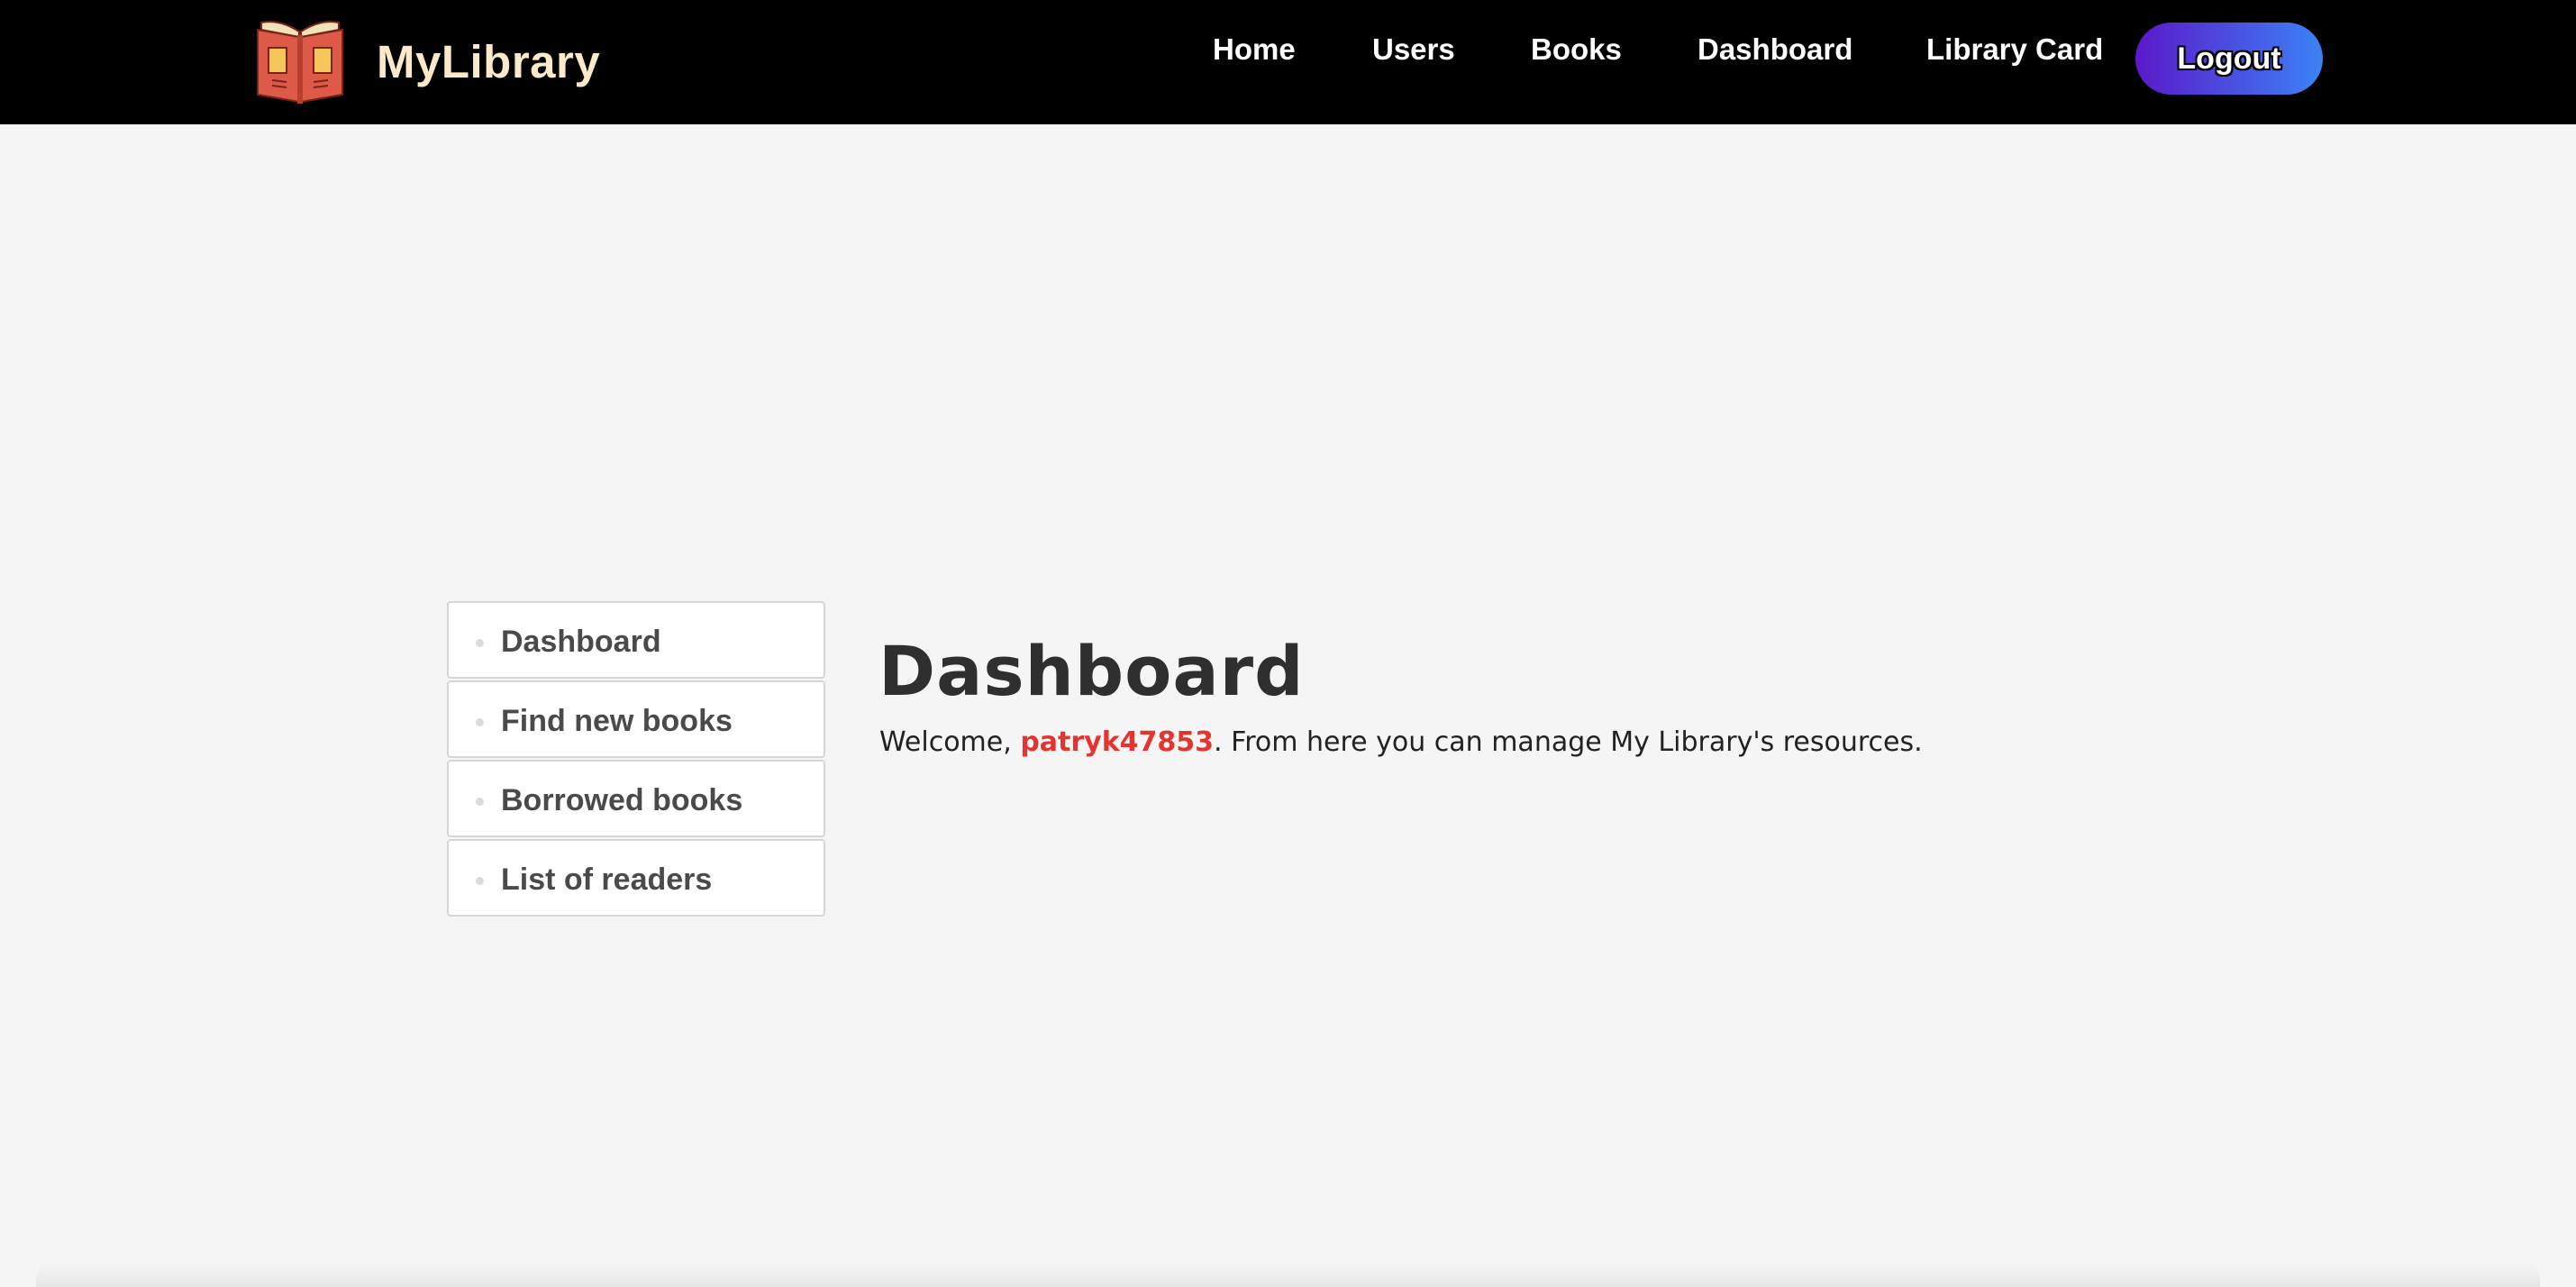 The width and height of the screenshot is (2576, 1287). I want to click on sidebar-item-list-of-readers: List of readers, so click(636, 878).